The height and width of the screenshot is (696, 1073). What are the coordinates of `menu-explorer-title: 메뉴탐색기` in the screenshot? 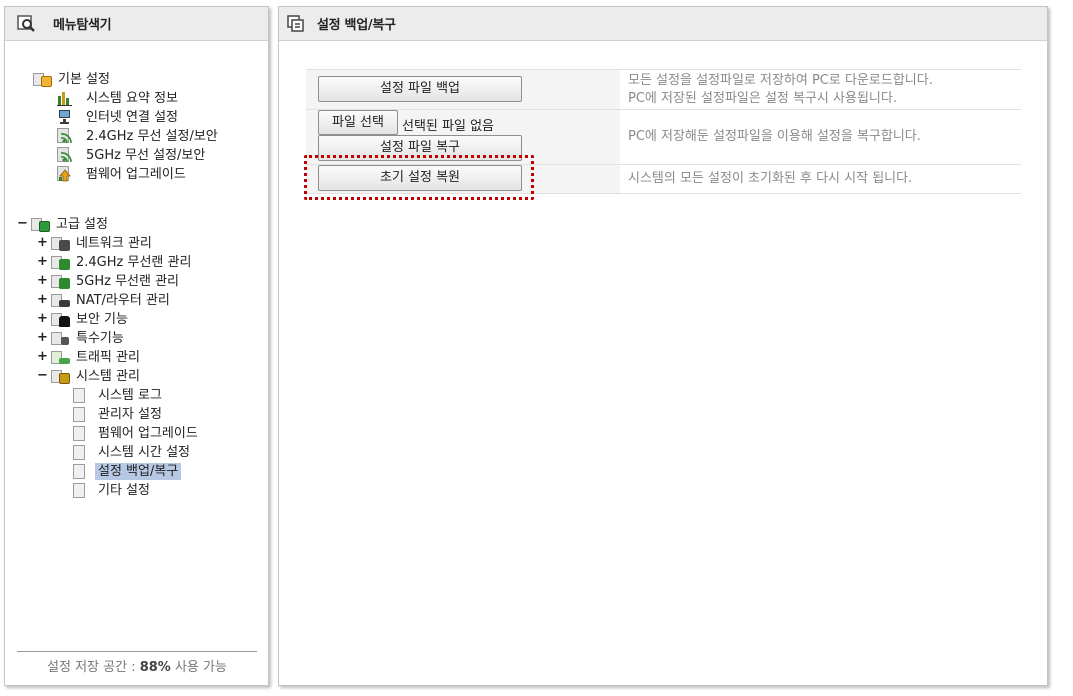 It's located at (82, 25).